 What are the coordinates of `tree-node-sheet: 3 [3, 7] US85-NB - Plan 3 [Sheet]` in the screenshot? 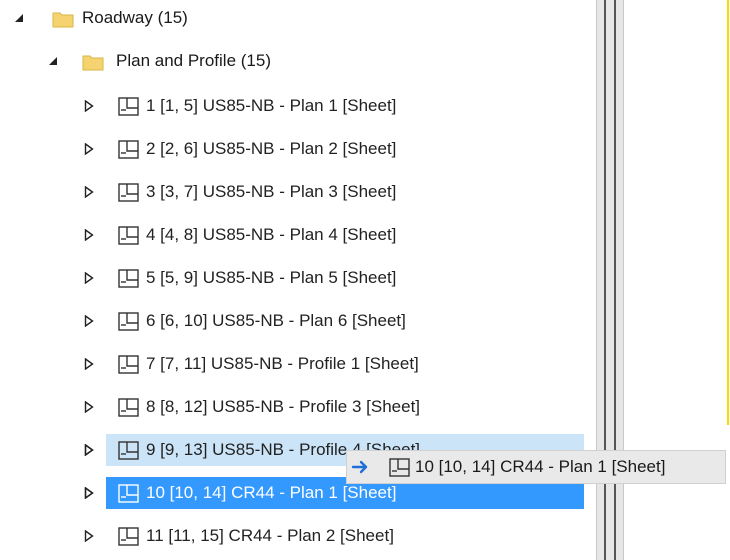 It's located at (295, 192).